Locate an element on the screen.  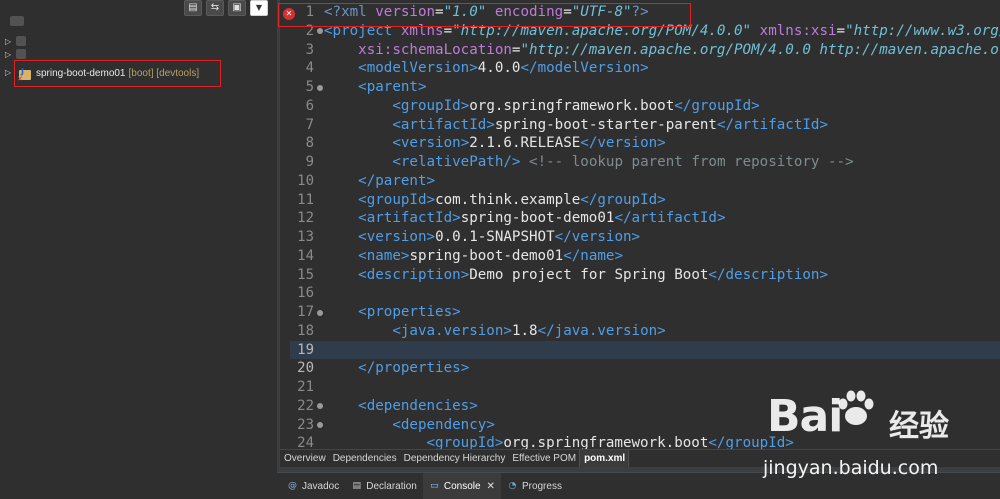
explorer-toolbar: ▤ ⇆ ▣ ▼ is located at coordinates (226, 9).